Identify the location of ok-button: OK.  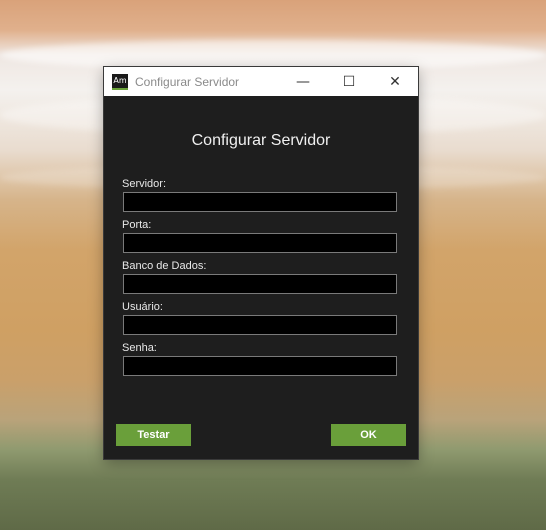
(368, 435).